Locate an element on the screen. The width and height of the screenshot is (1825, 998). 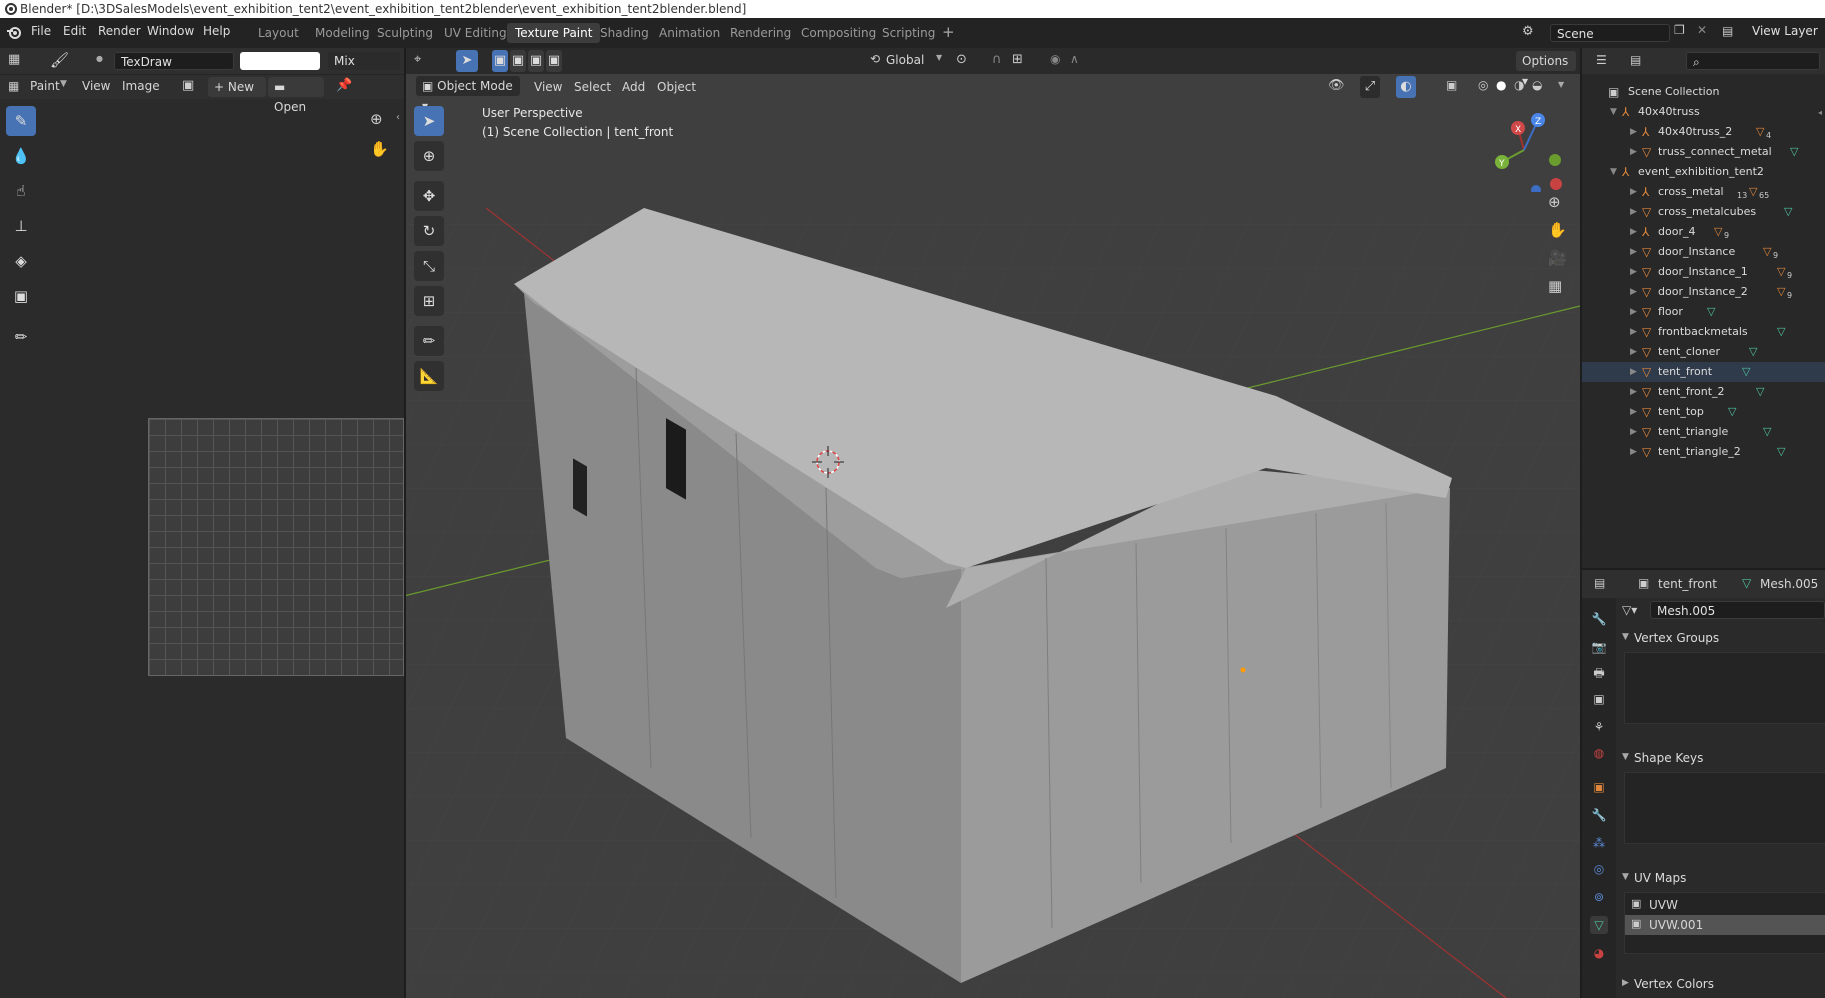
annotate-tool-icon: ✏ is located at coordinates (21, 337).